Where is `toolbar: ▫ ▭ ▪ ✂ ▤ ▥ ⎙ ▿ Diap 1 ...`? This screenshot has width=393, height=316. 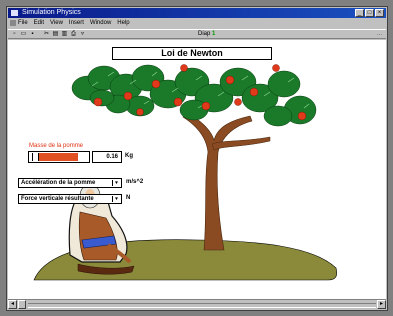 toolbar: ▫ ▭ ▪ ✂ ▤ ▥ ⎙ ▿ Diap 1 ... is located at coordinates (197, 34).